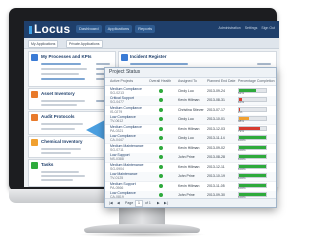 The width and height of the screenshot is (320, 245). What do you see at coordinates (151, 43) in the screenshot?
I see `subnav: My Applications Private Applications` at bounding box center [151, 43].